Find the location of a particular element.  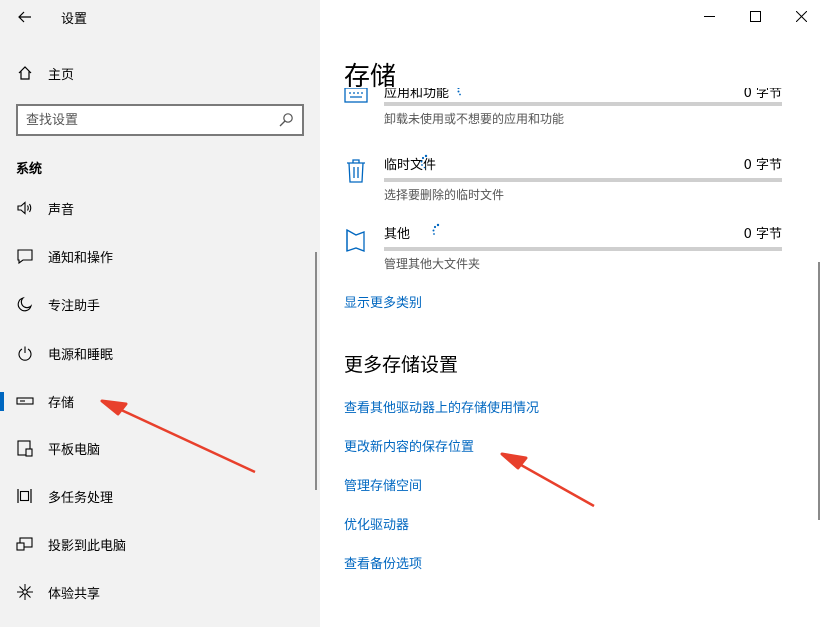

sidebar-item-label: 体验共享 is located at coordinates (74, 594).